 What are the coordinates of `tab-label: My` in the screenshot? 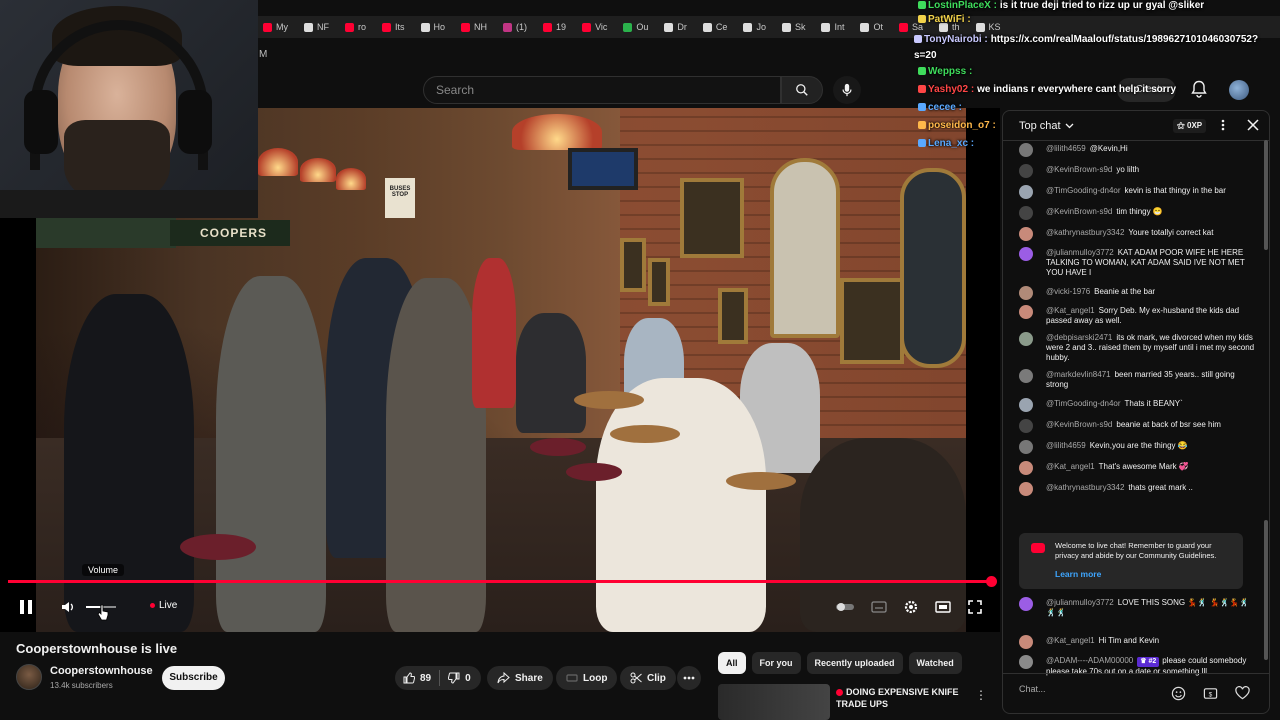 It's located at (282, 27).